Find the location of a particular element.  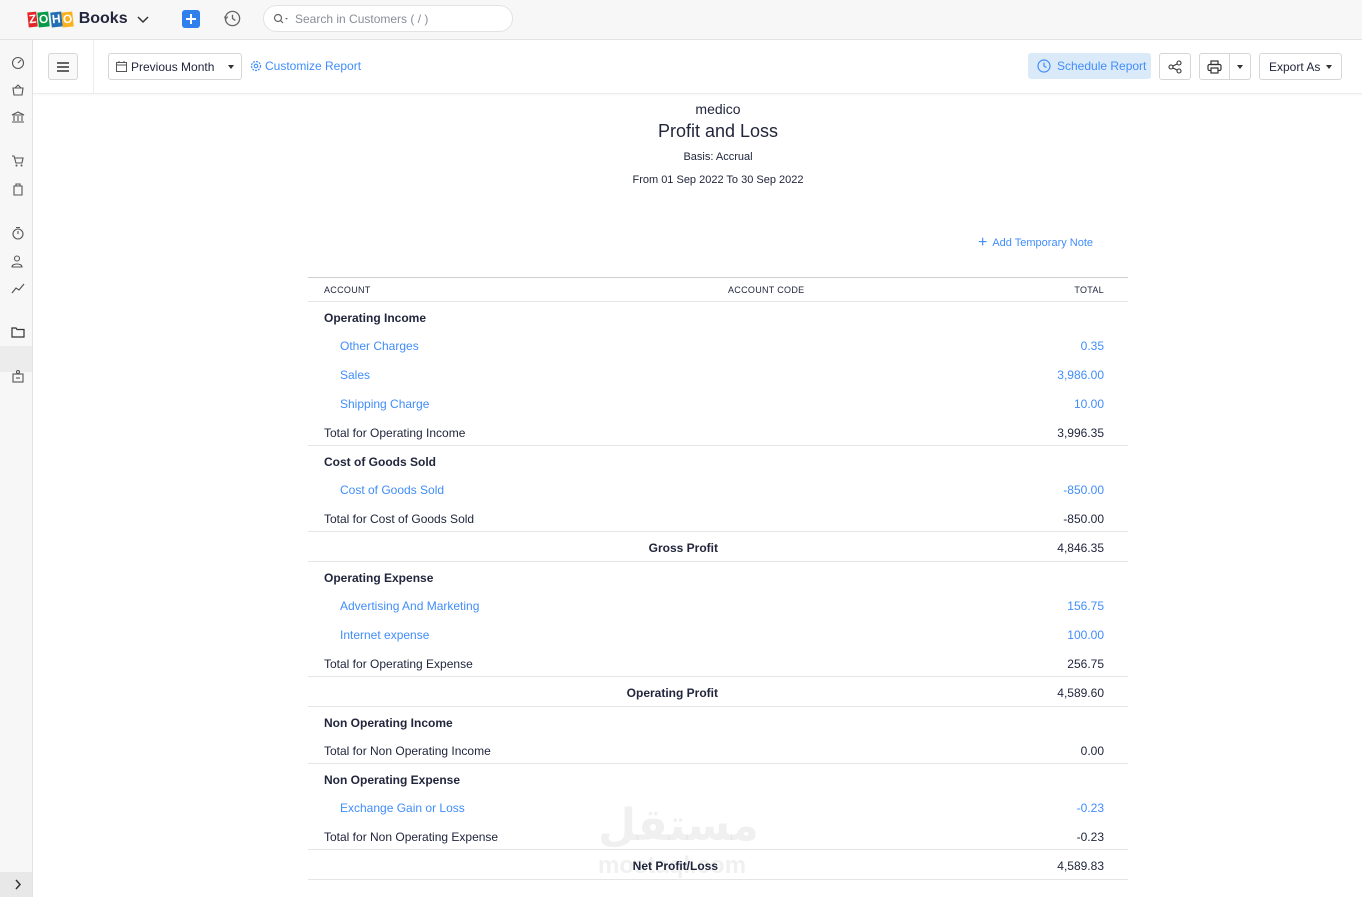

apps-icon is located at coordinates (18, 376).